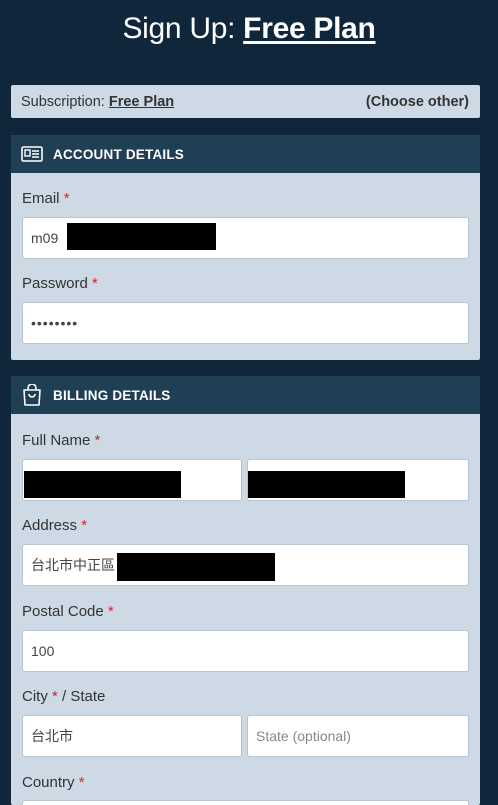  Describe the element at coordinates (48, 782) in the screenshot. I see `country-label-text: Country` at that location.